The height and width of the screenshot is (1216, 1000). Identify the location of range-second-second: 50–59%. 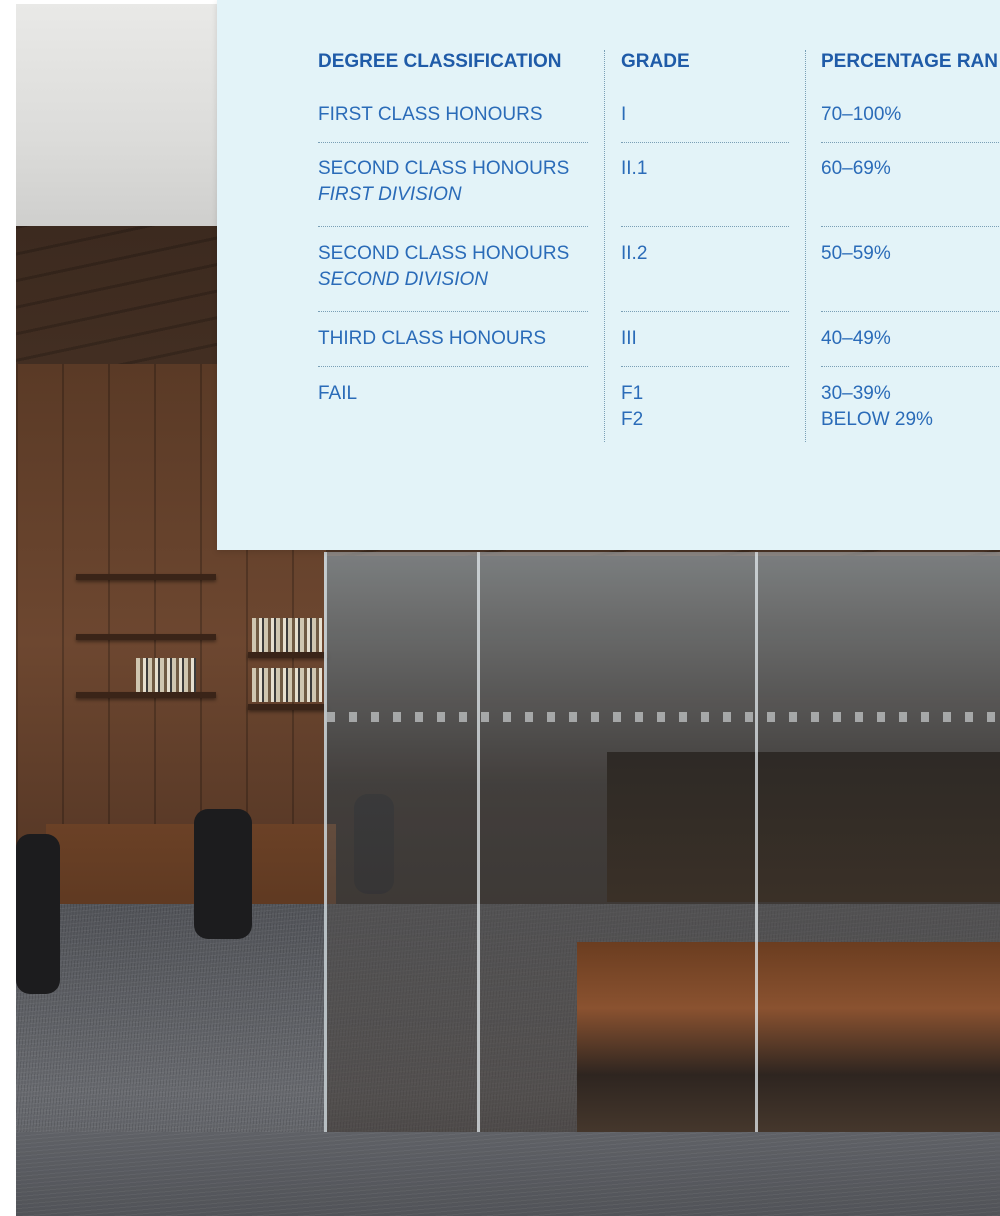
(856, 254).